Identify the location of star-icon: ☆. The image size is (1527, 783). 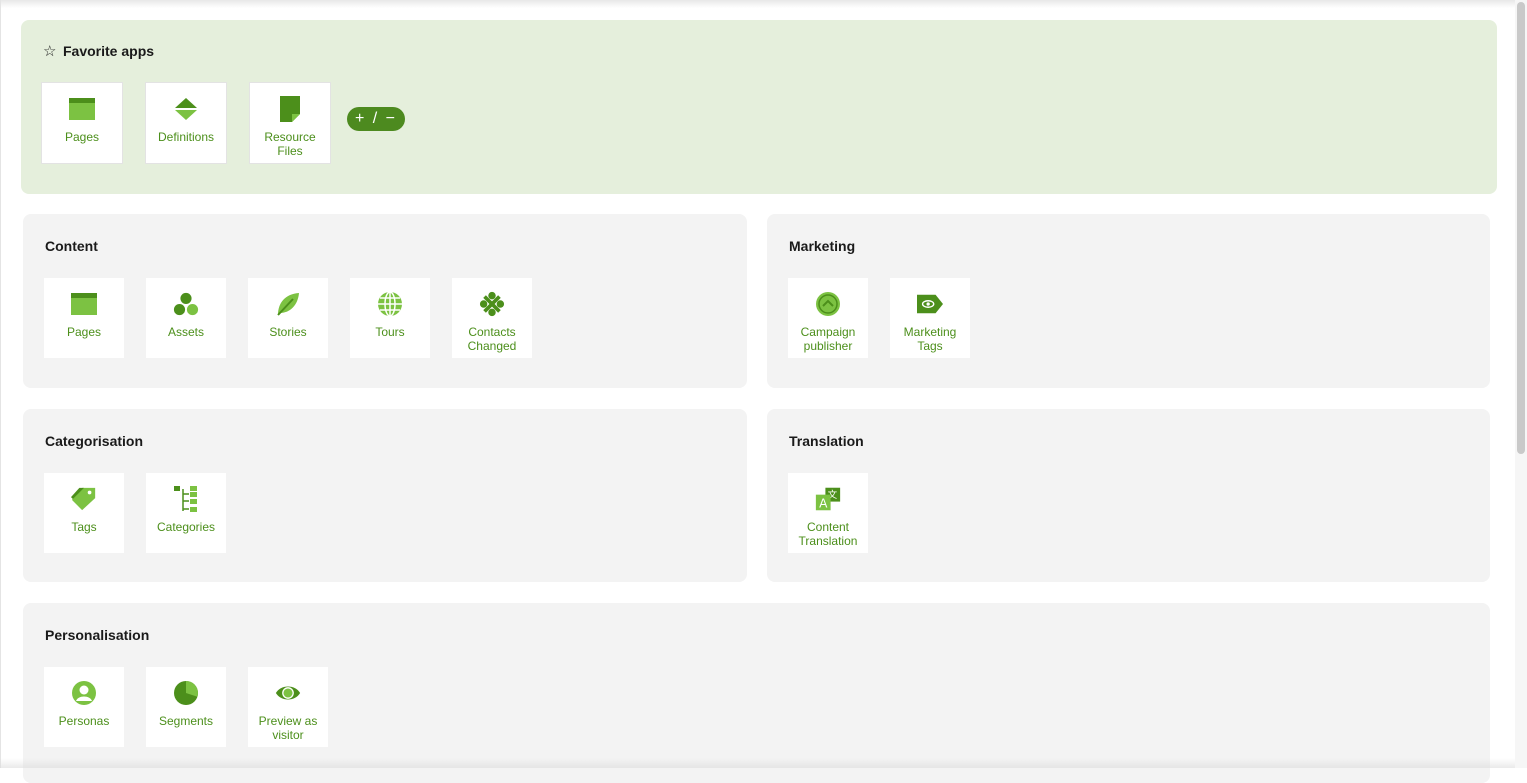
(50, 51).